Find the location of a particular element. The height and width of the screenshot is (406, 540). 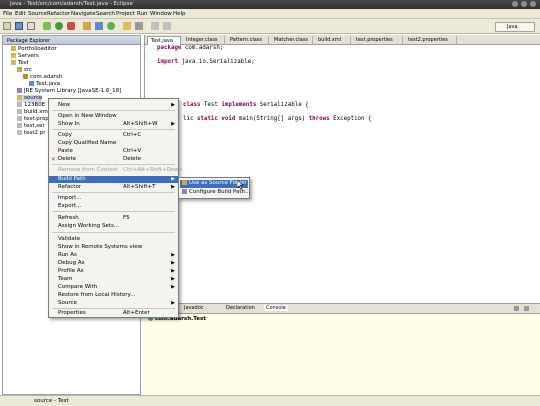

menu-item-build-path: Build Path ▶ is located at coordinates (113, 179).